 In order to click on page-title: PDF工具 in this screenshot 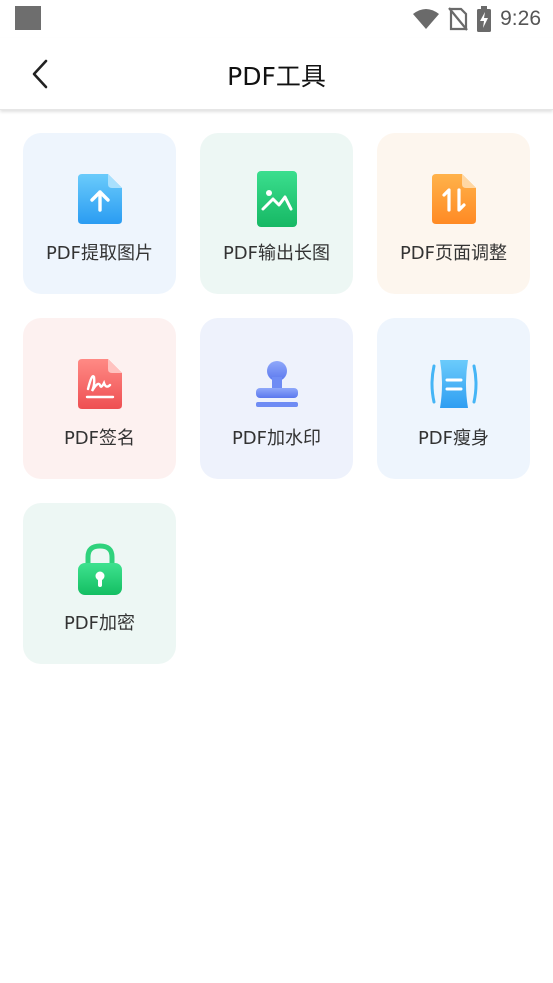, I will do `click(276, 76)`.